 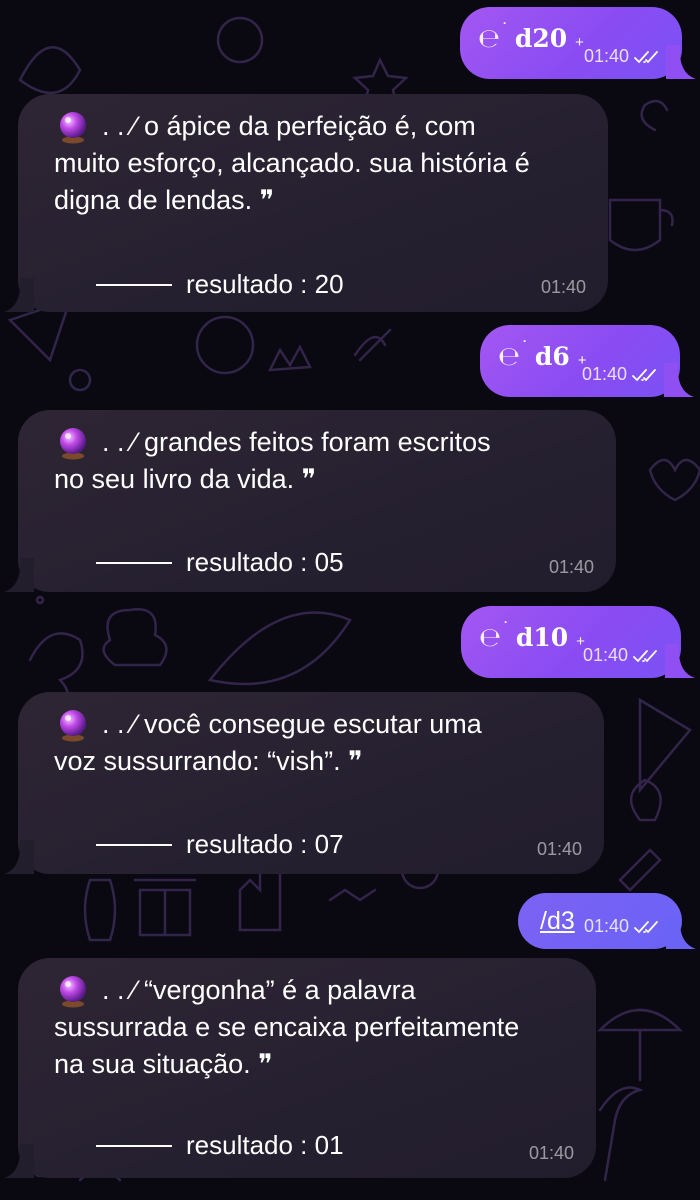 I want to click on outgoing-message: ℮ ˙ d20 + 01:40, so click(x=578, y=43).